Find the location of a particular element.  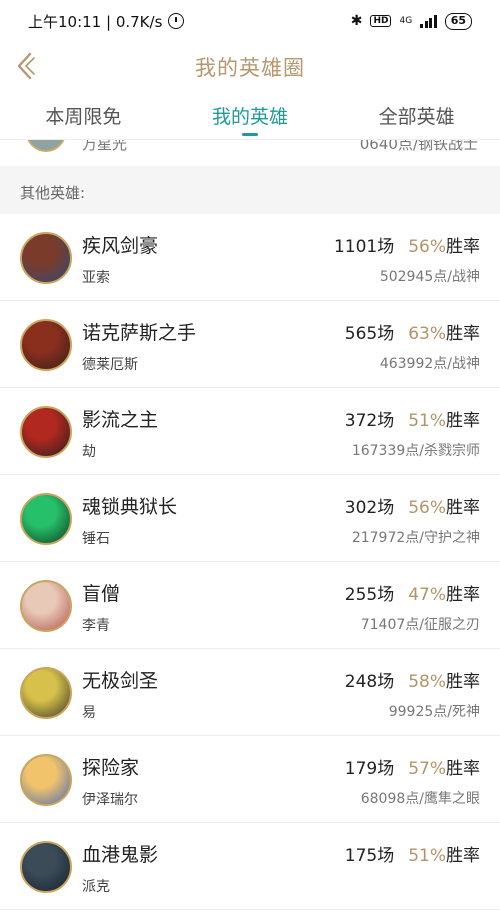

hero-stats: 302场 56%胜率 is located at coordinates (412, 505).